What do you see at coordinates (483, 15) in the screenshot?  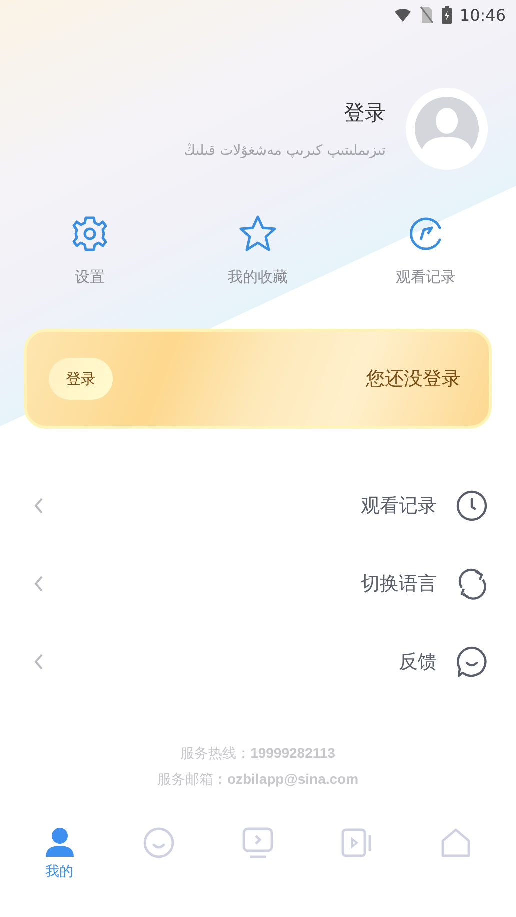 I see `status-time: 10:46` at bounding box center [483, 15].